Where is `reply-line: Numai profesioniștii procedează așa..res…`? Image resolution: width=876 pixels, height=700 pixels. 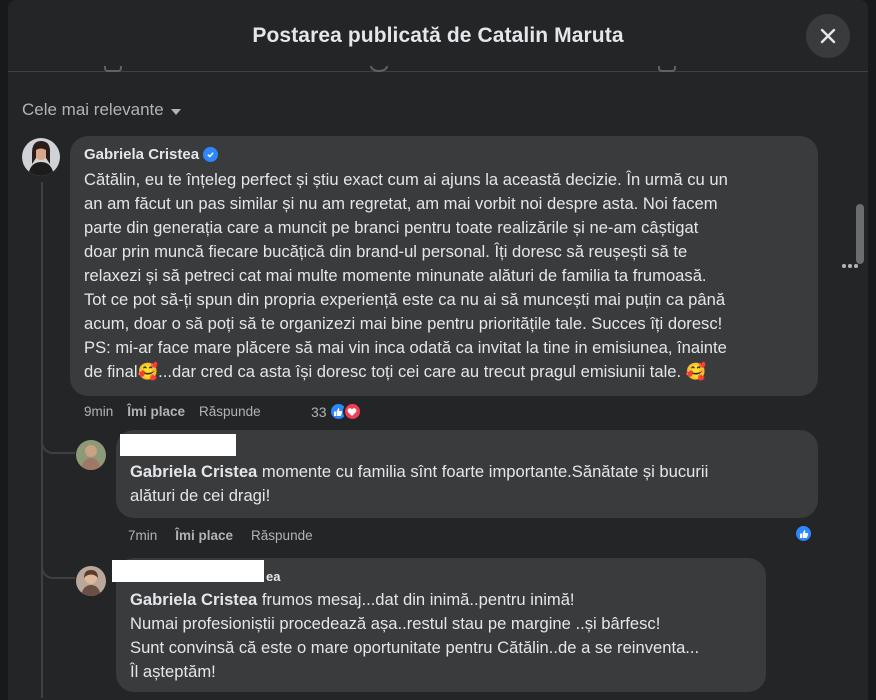 reply-line: Numai profesioniștii procedează așa..res… is located at coordinates (395, 623).